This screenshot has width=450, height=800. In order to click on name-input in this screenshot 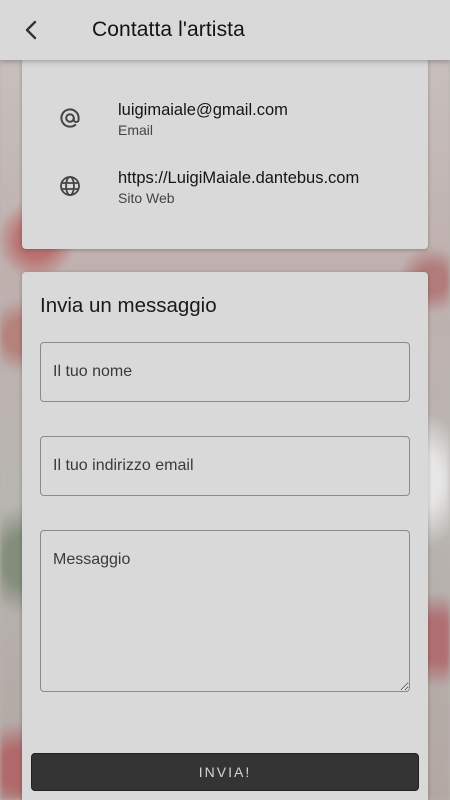, I will do `click(225, 372)`.